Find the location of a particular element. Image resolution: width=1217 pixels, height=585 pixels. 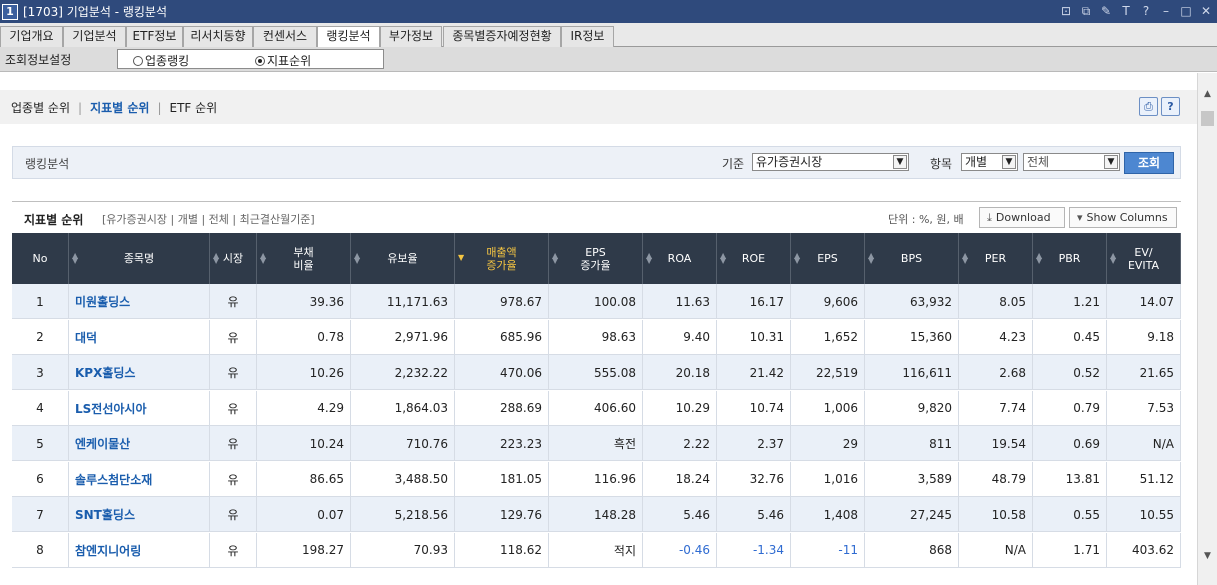

window-title: [1703] 기업분석 - 랭킹분석 is located at coordinates (95, 12).